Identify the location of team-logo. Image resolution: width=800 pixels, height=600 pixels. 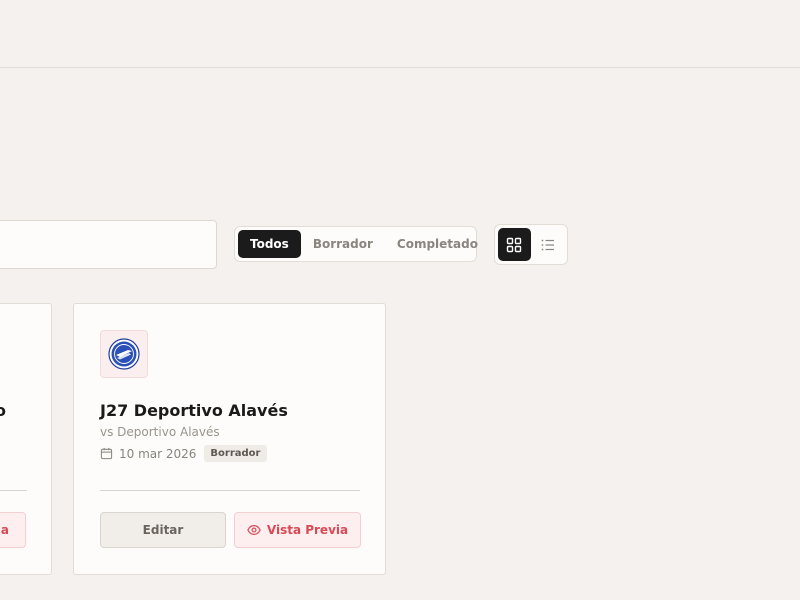
(124, 354).